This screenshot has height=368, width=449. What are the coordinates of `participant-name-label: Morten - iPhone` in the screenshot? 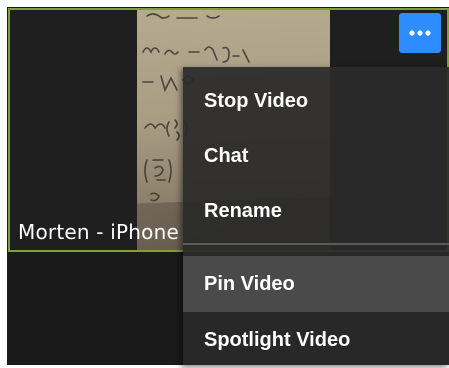 It's located at (98, 232).